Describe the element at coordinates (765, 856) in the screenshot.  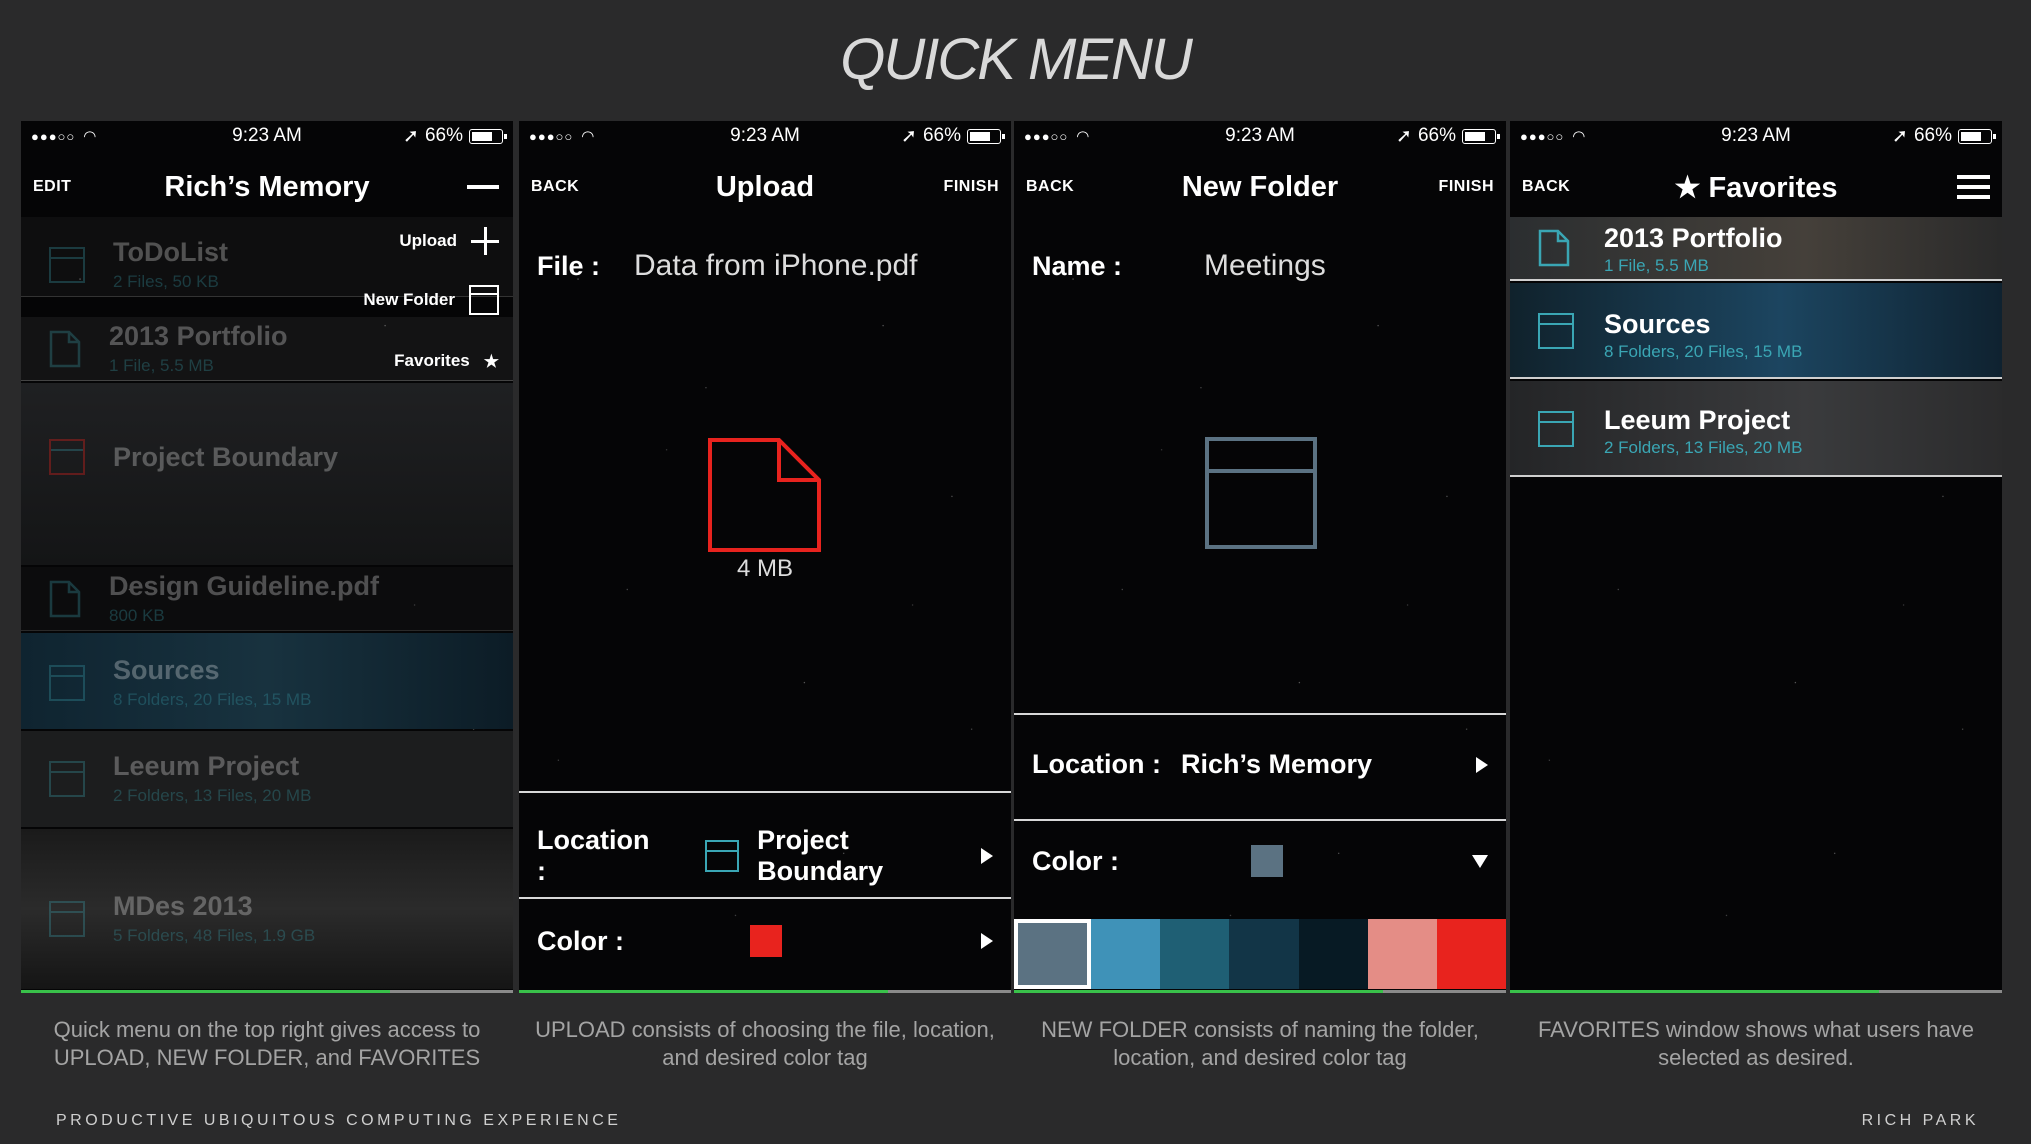
I see `location-field: Location : Project Boundary` at that location.